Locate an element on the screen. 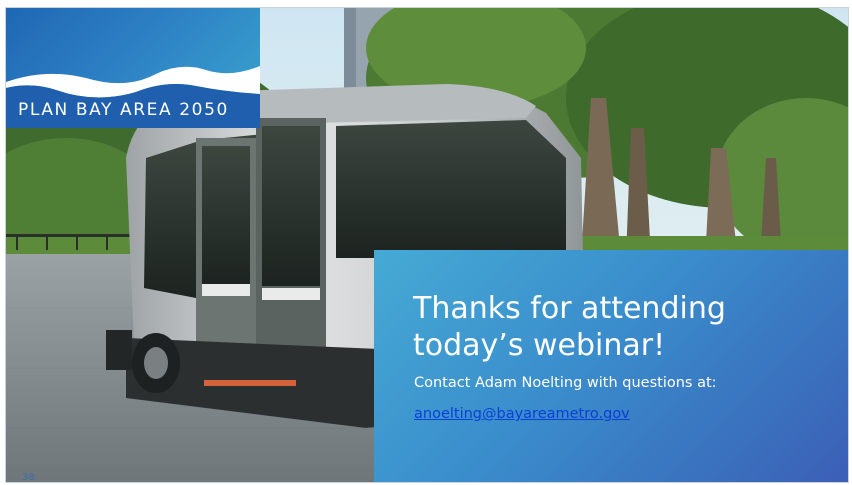 The image size is (852, 485). logo-text: PLAN BAY AREA 2050 is located at coordinates (123, 110).